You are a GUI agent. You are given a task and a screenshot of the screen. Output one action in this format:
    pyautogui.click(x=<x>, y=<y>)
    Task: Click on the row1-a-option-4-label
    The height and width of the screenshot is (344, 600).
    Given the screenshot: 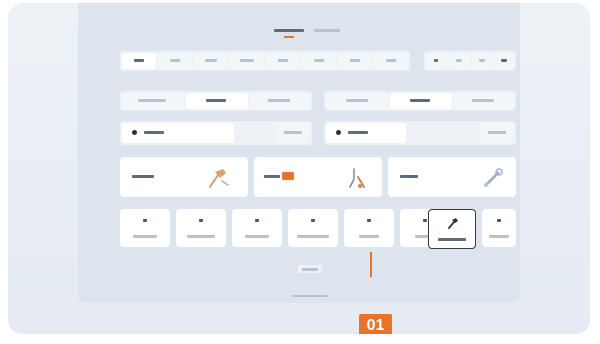 What is the action you would take?
    pyautogui.click(x=247, y=60)
    